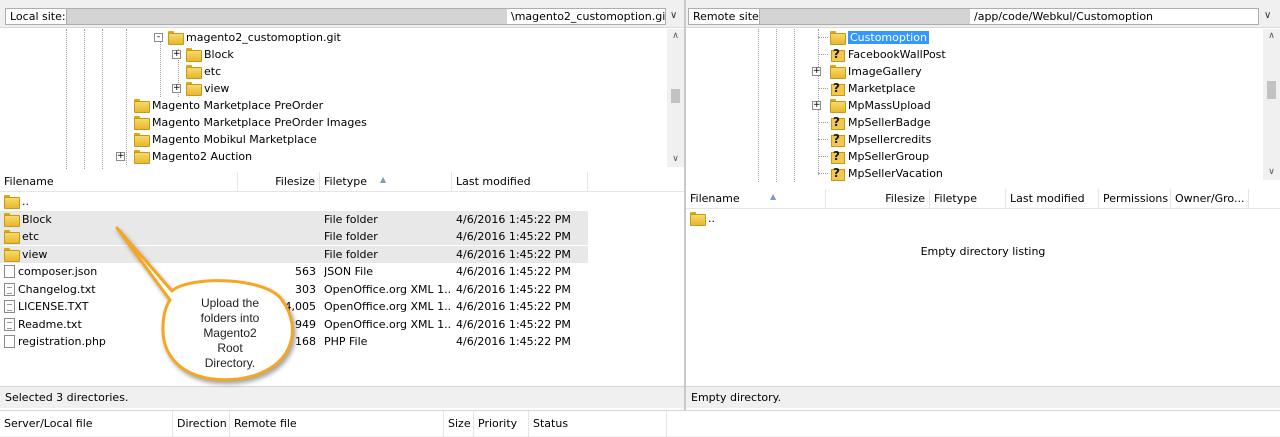  Describe the element at coordinates (342, 397) in the screenshot. I see `local-status-bar: Selected 3 directories.` at that location.